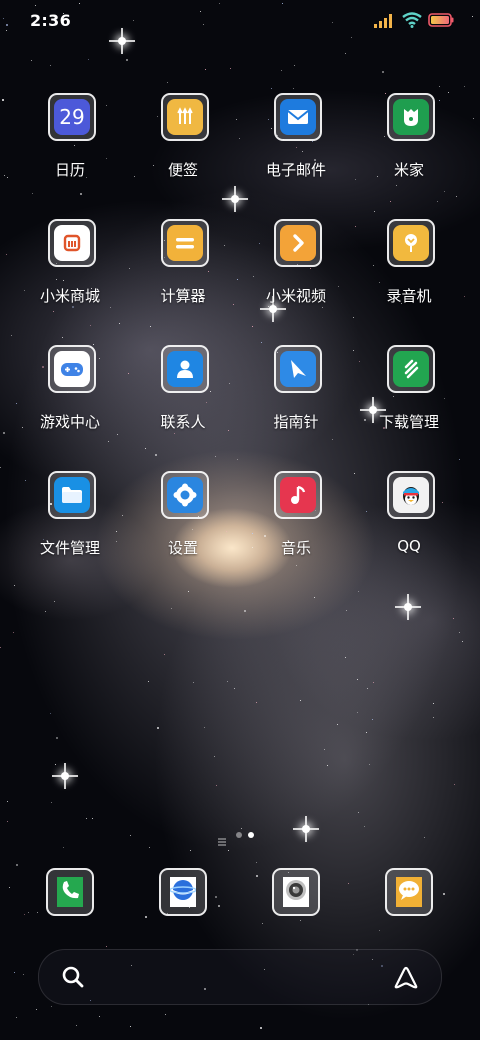 This screenshot has width=480, height=1040. I want to click on app-video: 小米视频, so click(298, 269).